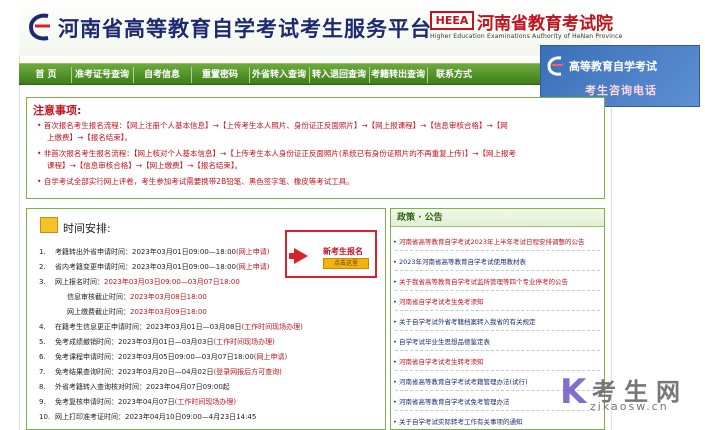 This screenshot has width=705, height=430. I want to click on edu-authority-name: 河南省教育考试院, so click(545, 24).